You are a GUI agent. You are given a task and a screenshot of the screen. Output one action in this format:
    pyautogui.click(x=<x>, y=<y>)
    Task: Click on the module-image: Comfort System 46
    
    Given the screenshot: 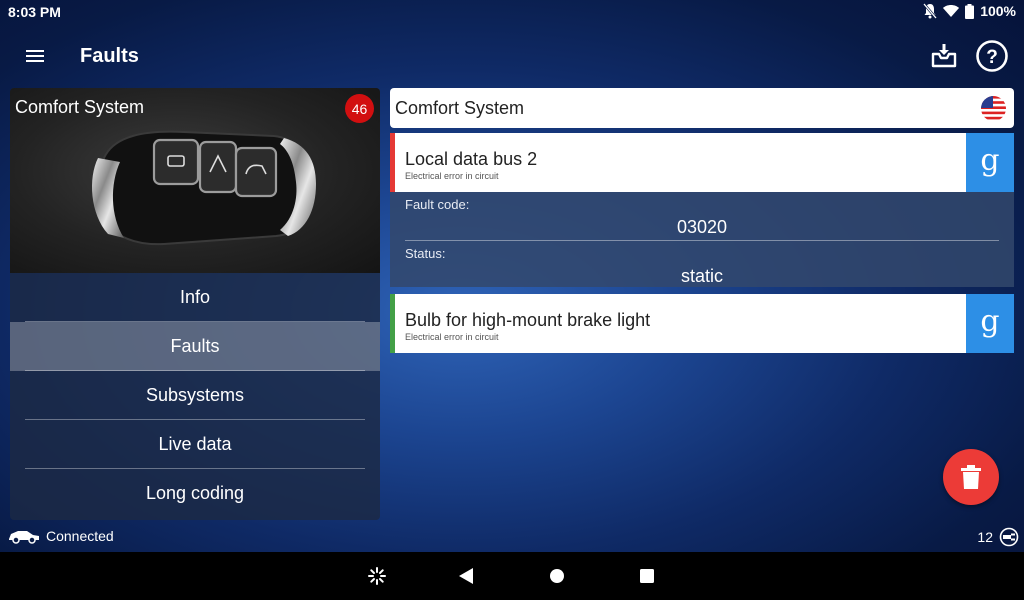 What is the action you would take?
    pyautogui.click(x=195, y=180)
    